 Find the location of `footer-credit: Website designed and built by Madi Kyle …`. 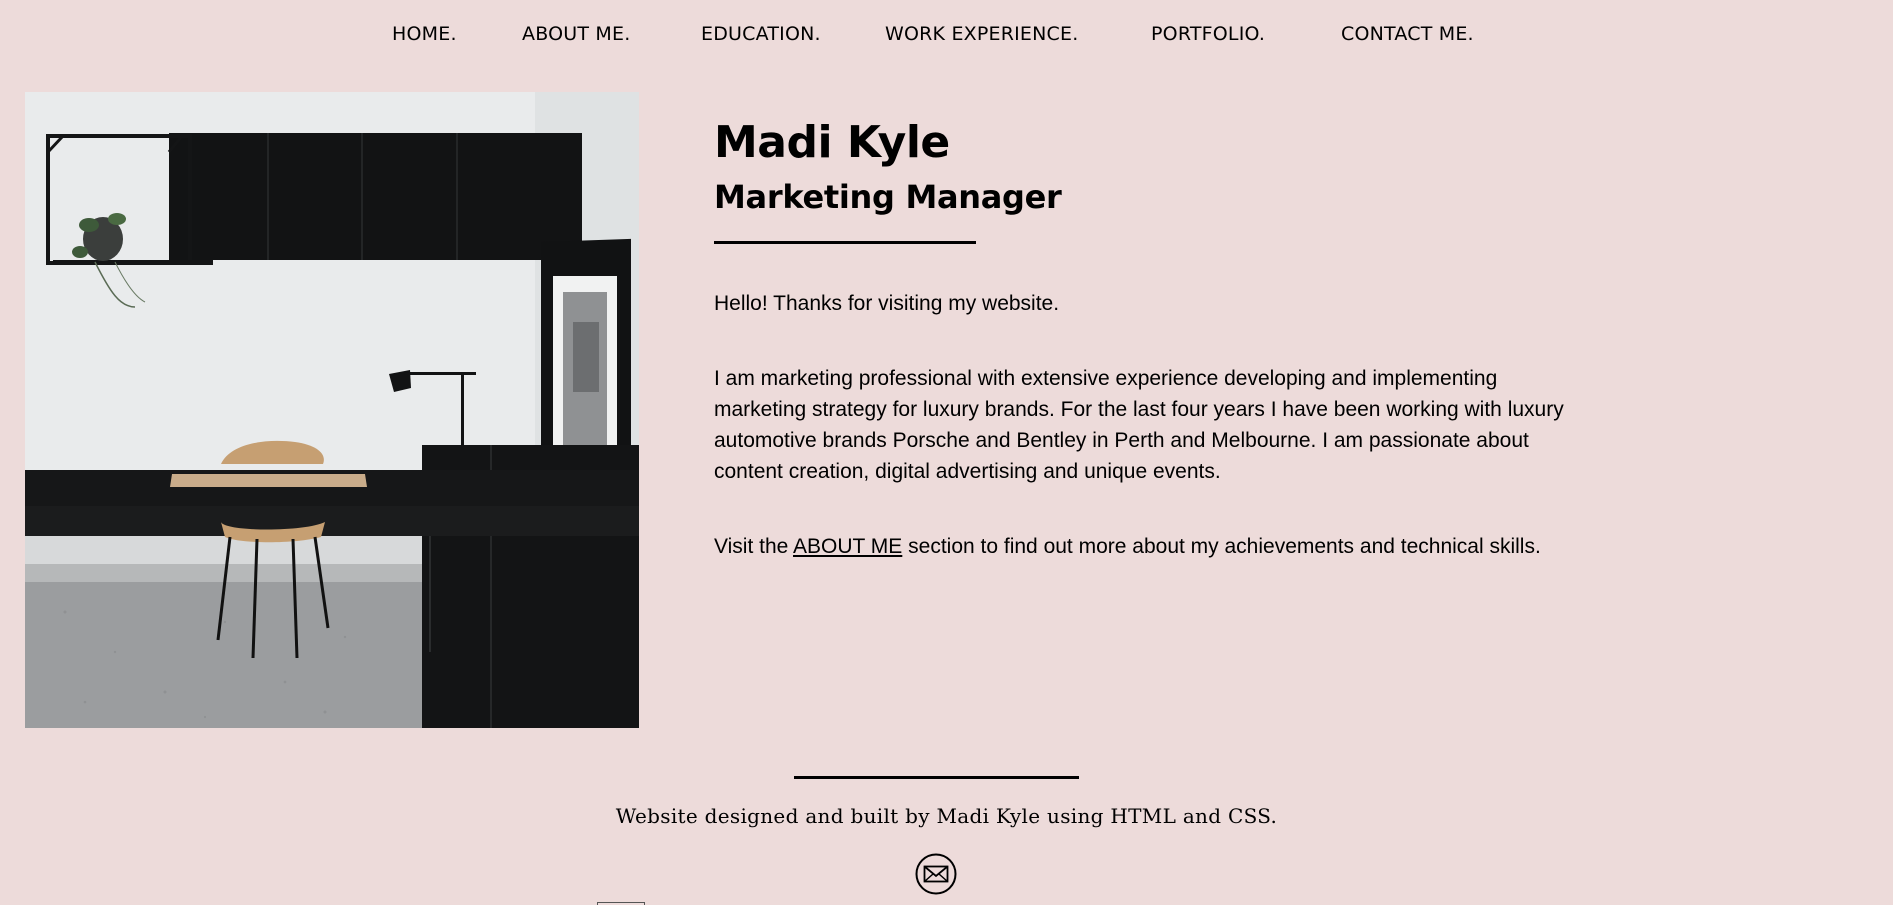

footer-credit: Website designed and built by Madi Kyle … is located at coordinates (946, 816).